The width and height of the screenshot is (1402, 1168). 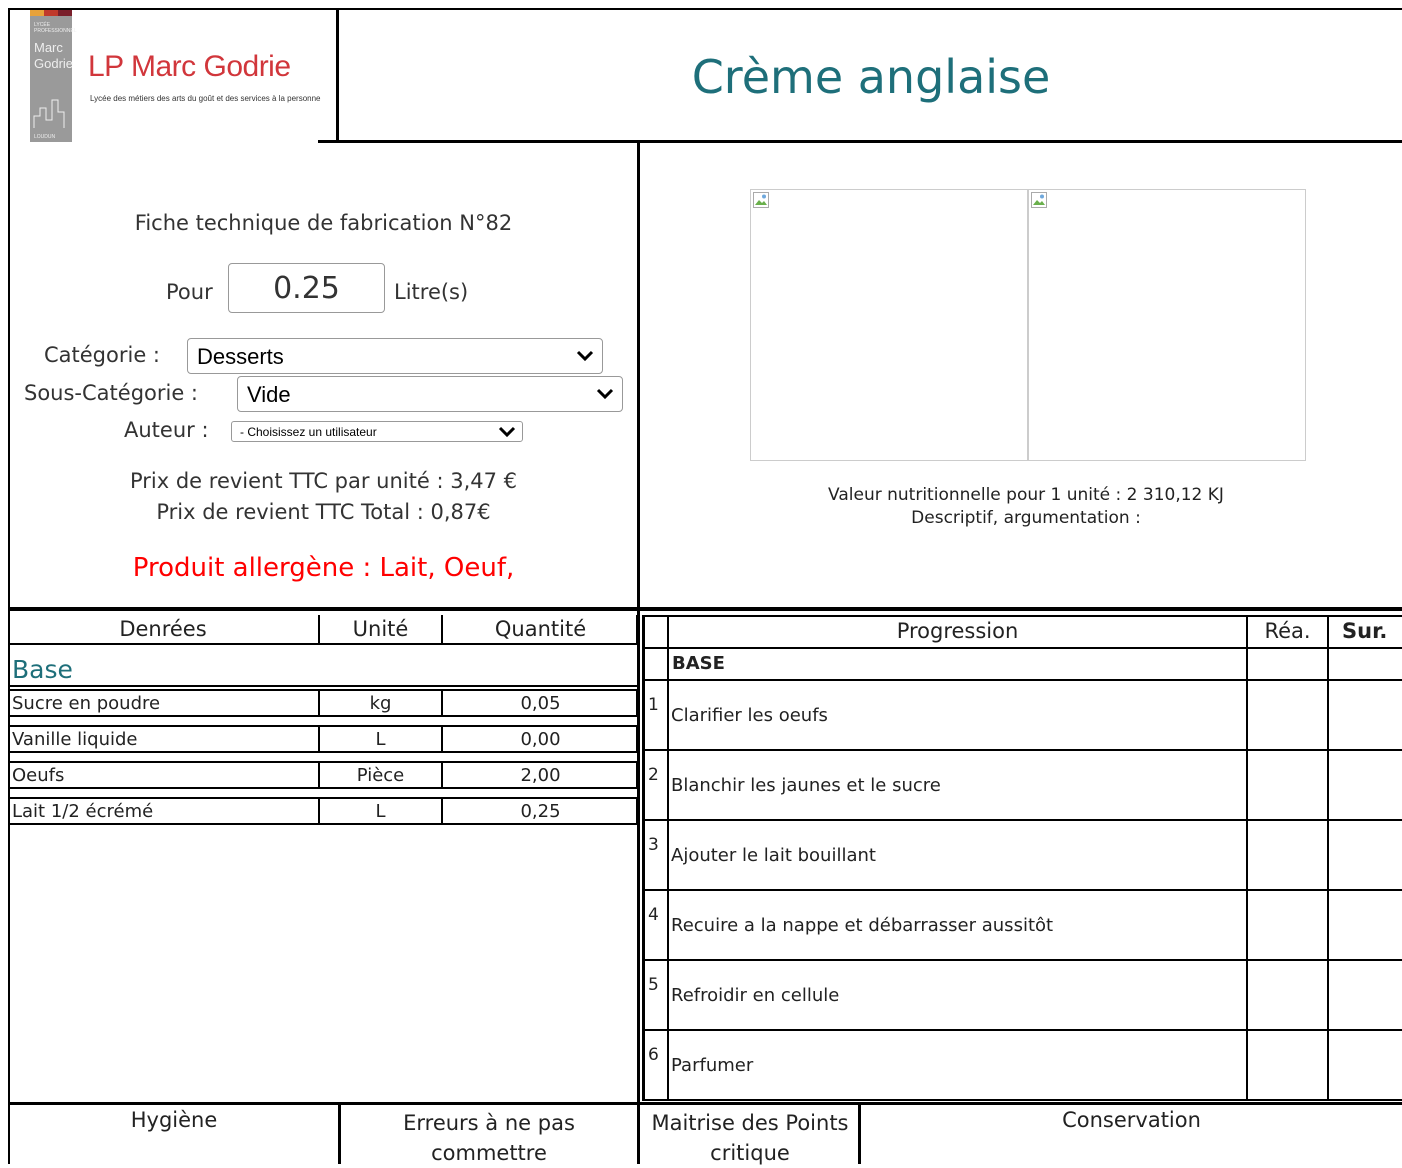 What do you see at coordinates (653, 1055) in the screenshot?
I see `step-number: 6` at bounding box center [653, 1055].